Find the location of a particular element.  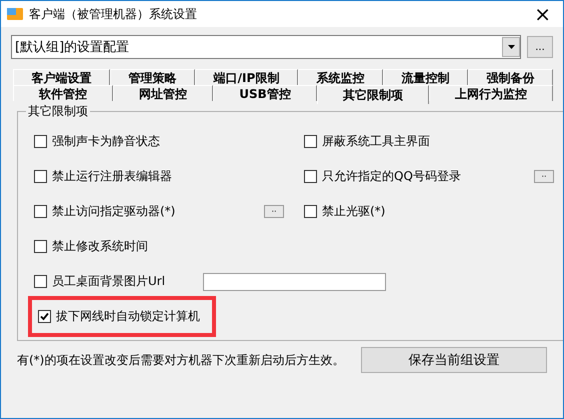

tab: 端口/IP限制 is located at coordinates (246, 77).